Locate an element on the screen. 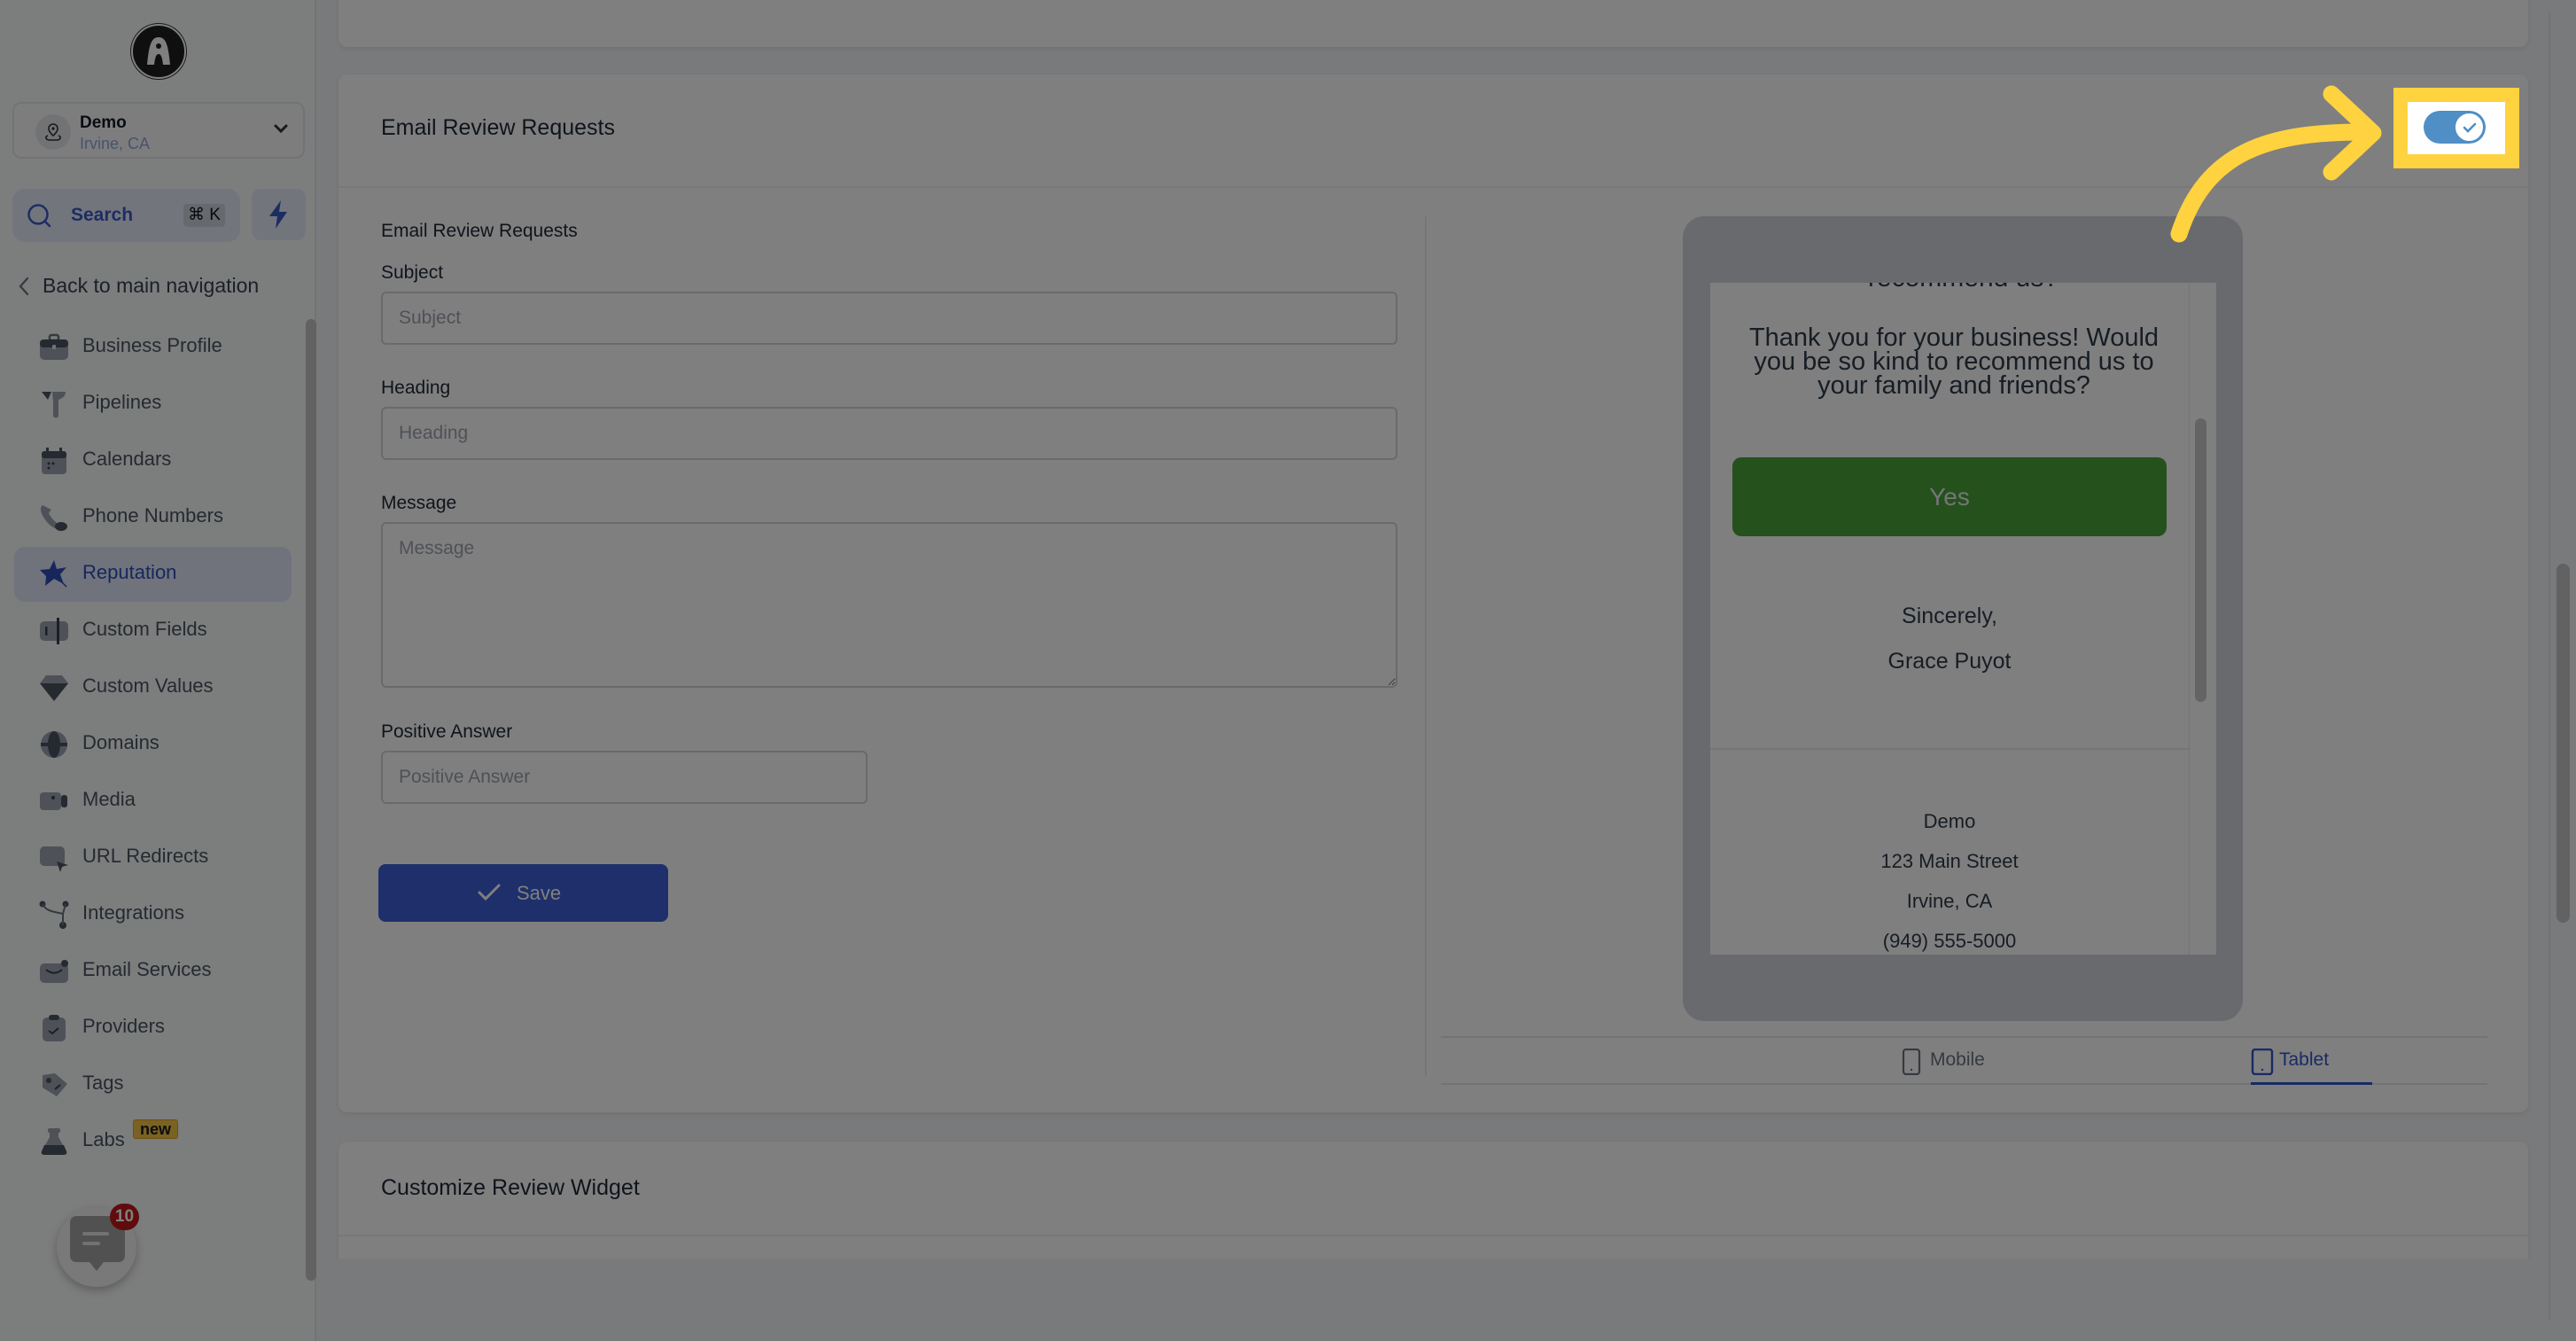 Image resolution: width=2576 pixels, height=1341 pixels. search-label: Search is located at coordinates (103, 215).